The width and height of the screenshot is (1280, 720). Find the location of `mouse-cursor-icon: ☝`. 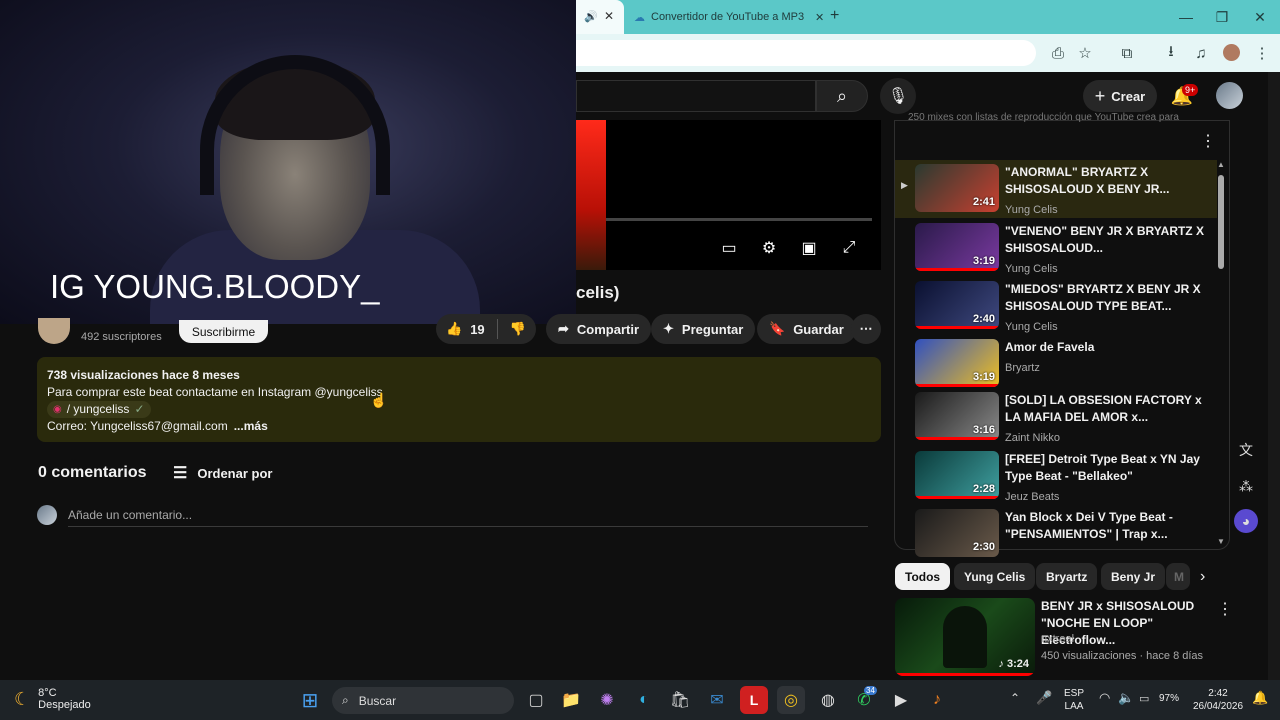

mouse-cursor-icon: ☝ is located at coordinates (379, 400).